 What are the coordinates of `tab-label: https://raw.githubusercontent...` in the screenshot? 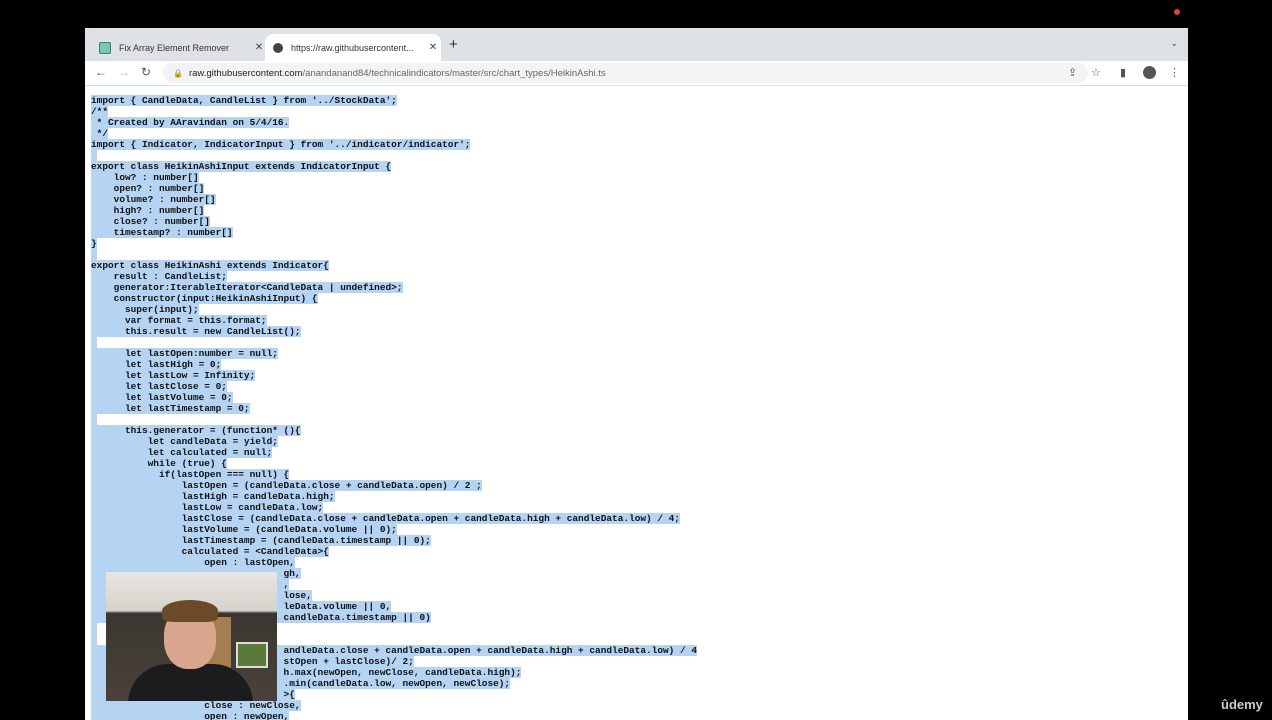 It's located at (352, 47).